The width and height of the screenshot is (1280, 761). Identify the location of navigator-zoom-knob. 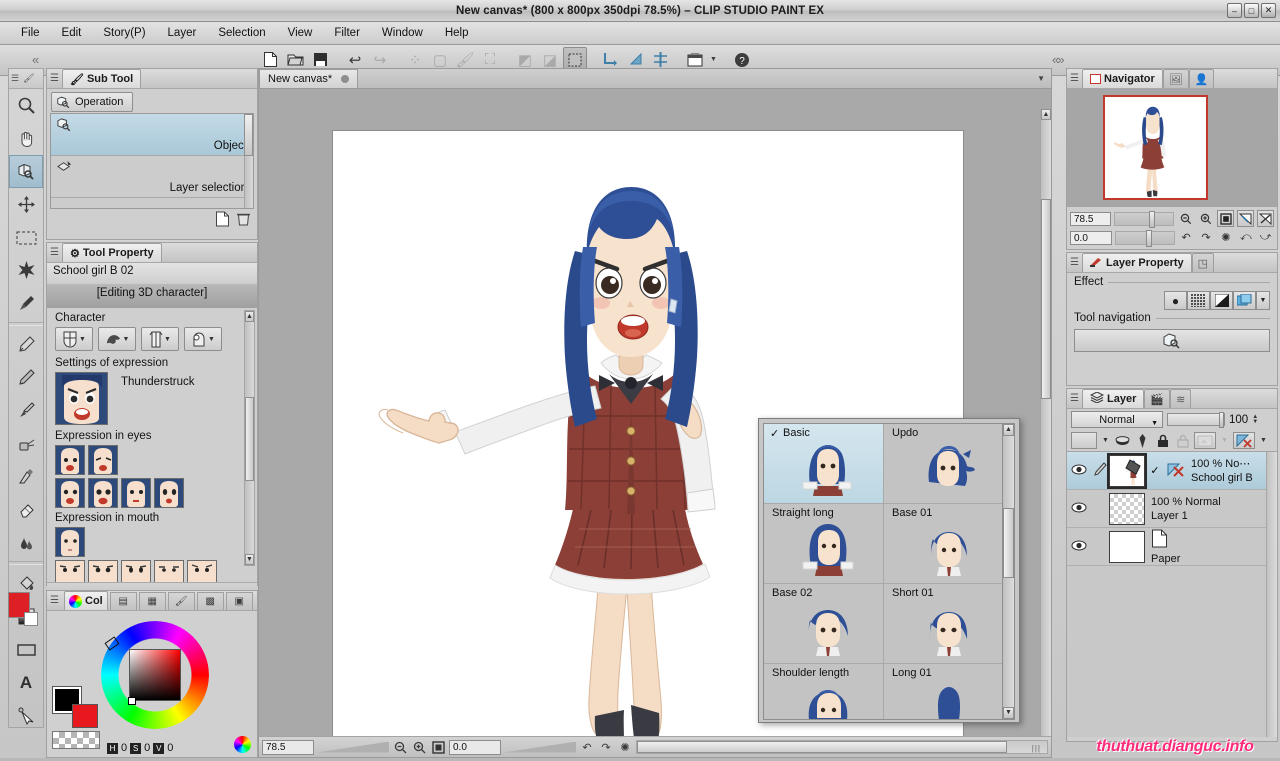
(1152, 219).